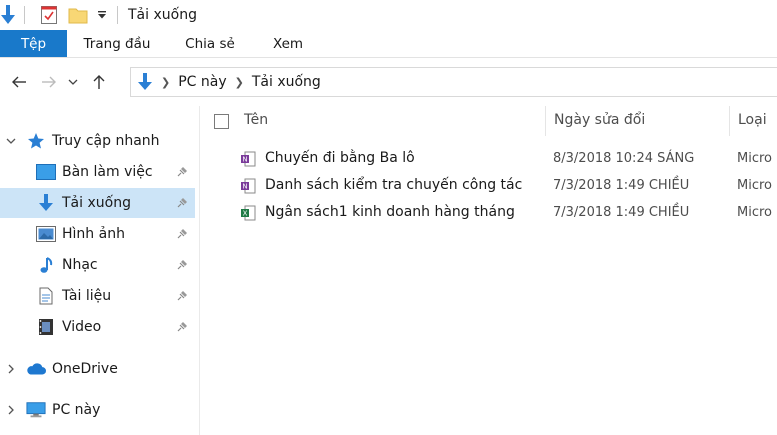 Image resolution: width=777 pixels, height=435 pixels. Describe the element at coordinates (221, 121) in the screenshot. I see `select-all-checkbox` at that location.